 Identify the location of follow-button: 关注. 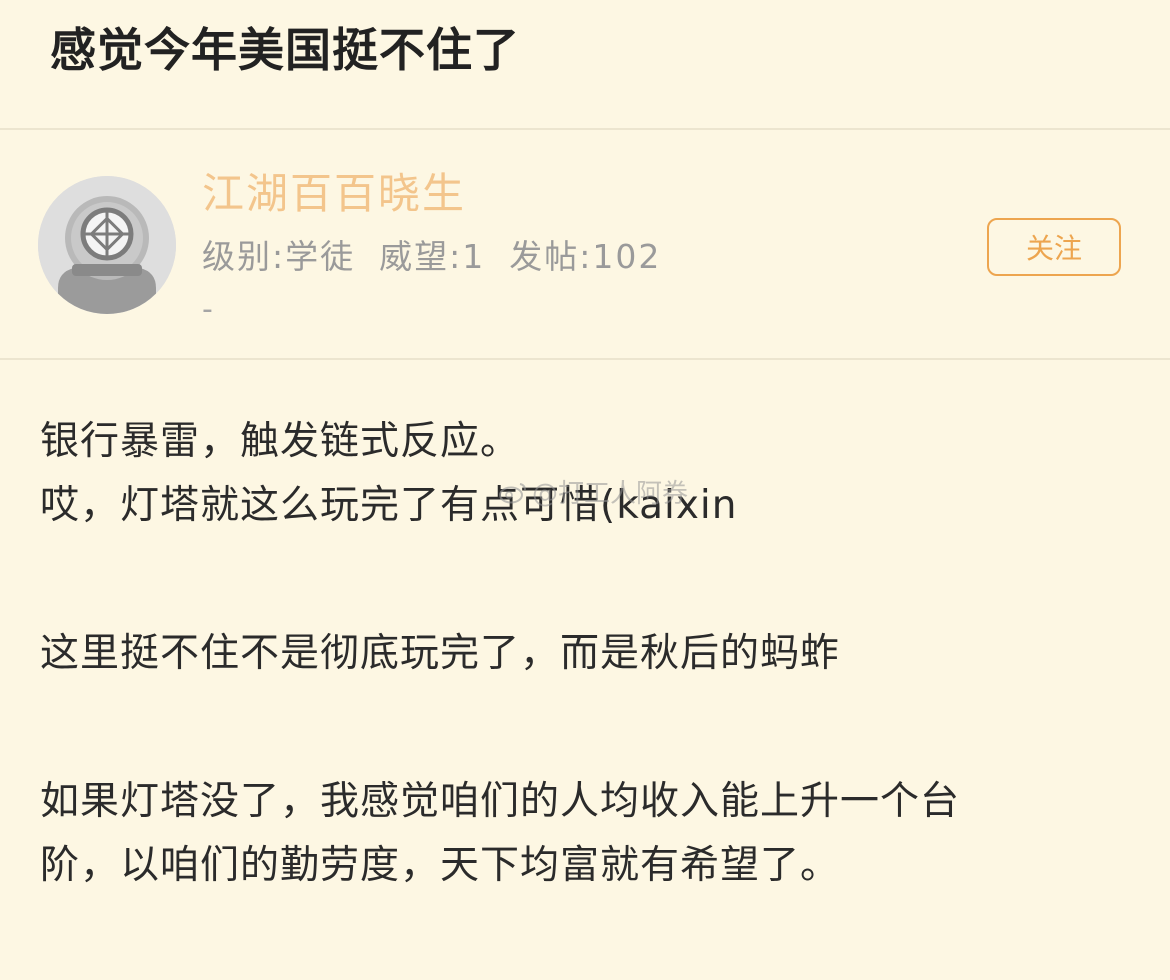
(1054, 247).